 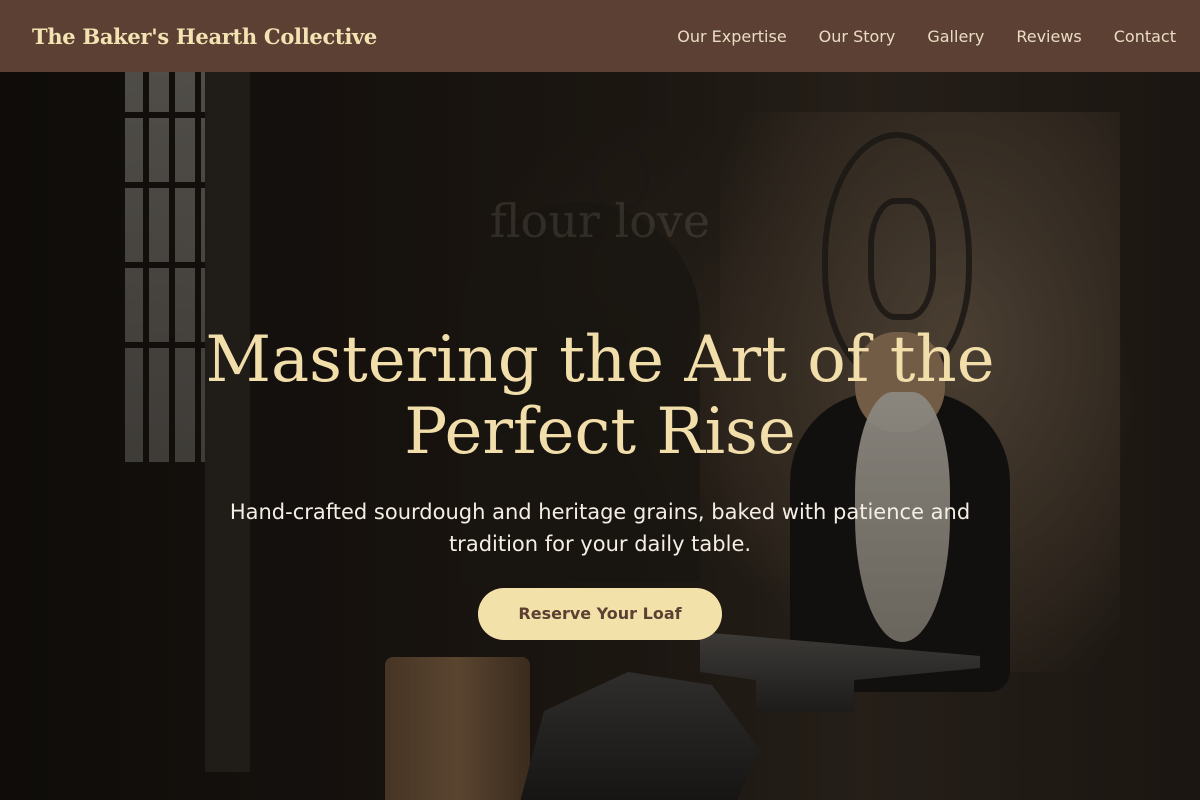 What do you see at coordinates (1048, 36) in the screenshot?
I see `nav-link-reviews: Reviews` at bounding box center [1048, 36].